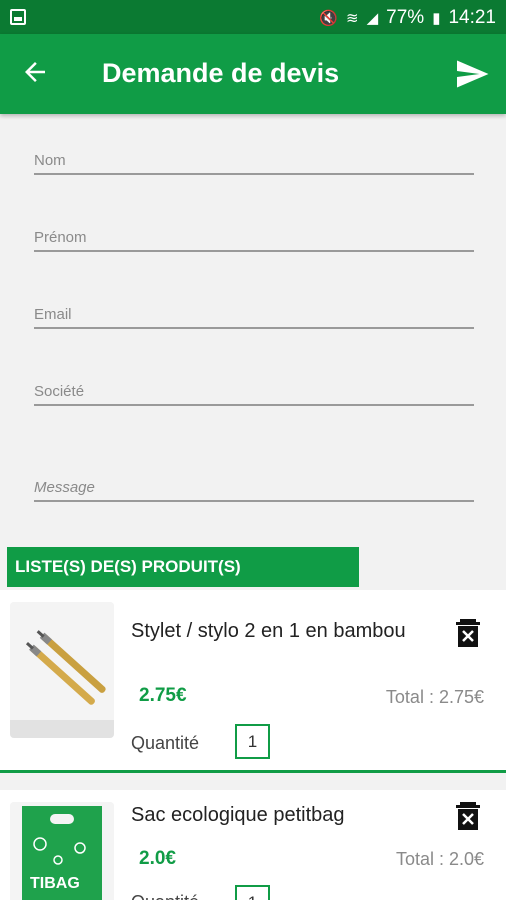 Image resolution: width=506 pixels, height=900 pixels. Describe the element at coordinates (472, 74) in the screenshot. I see `send-icon` at that location.